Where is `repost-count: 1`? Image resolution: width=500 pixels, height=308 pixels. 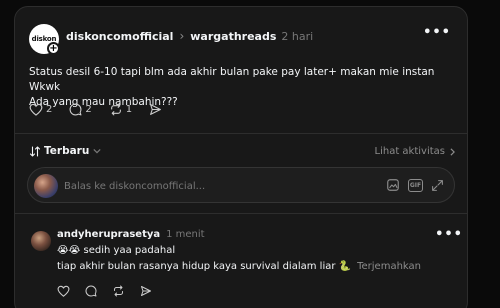 repost-count: 1 is located at coordinates (129, 109).